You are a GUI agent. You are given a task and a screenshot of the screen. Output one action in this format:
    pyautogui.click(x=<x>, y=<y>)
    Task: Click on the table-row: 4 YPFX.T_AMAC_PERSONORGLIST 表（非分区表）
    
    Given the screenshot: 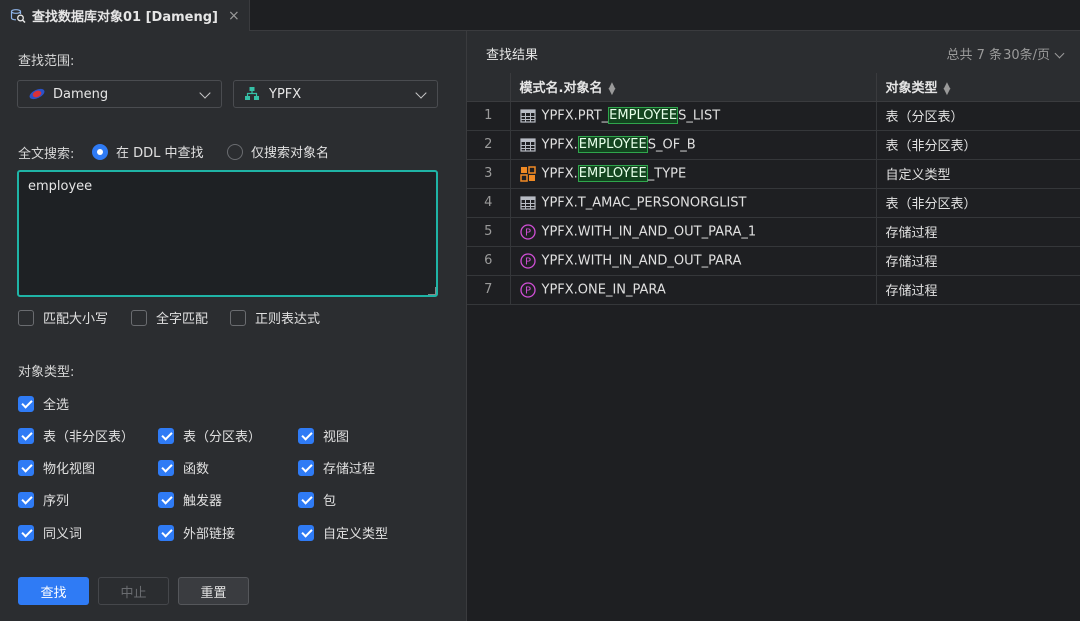 What is the action you would take?
    pyautogui.click(x=773, y=203)
    